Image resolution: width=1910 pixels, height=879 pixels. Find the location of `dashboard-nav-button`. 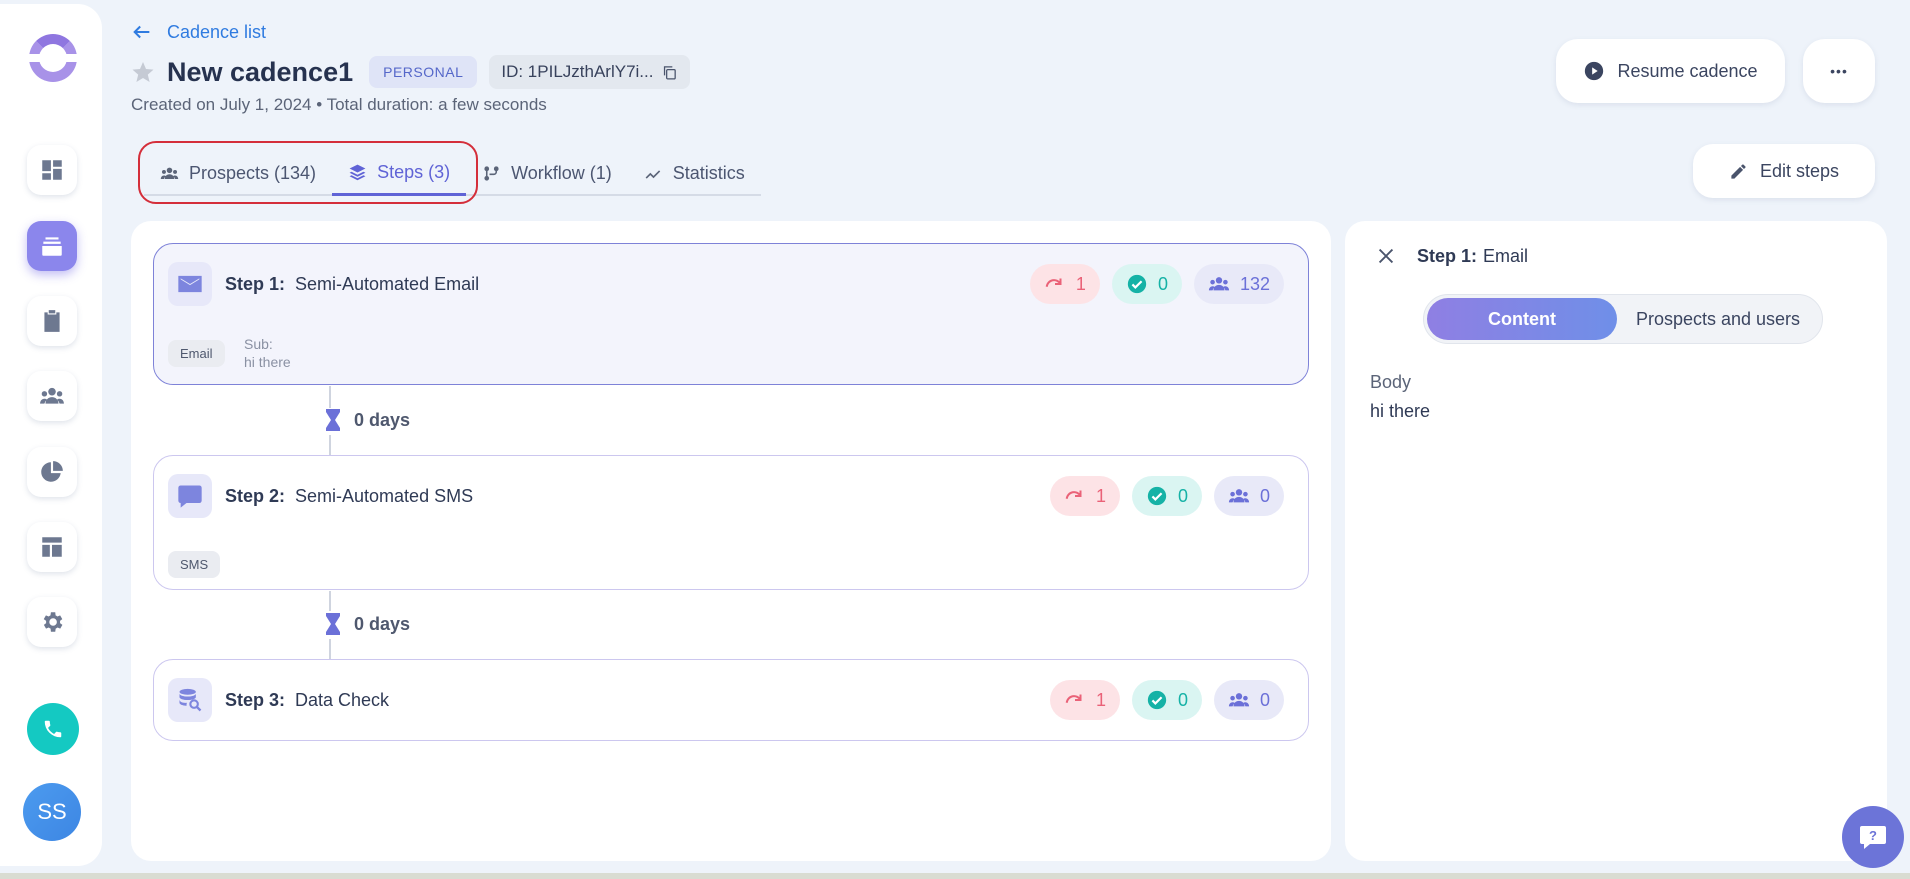

dashboard-nav-button is located at coordinates (52, 170).